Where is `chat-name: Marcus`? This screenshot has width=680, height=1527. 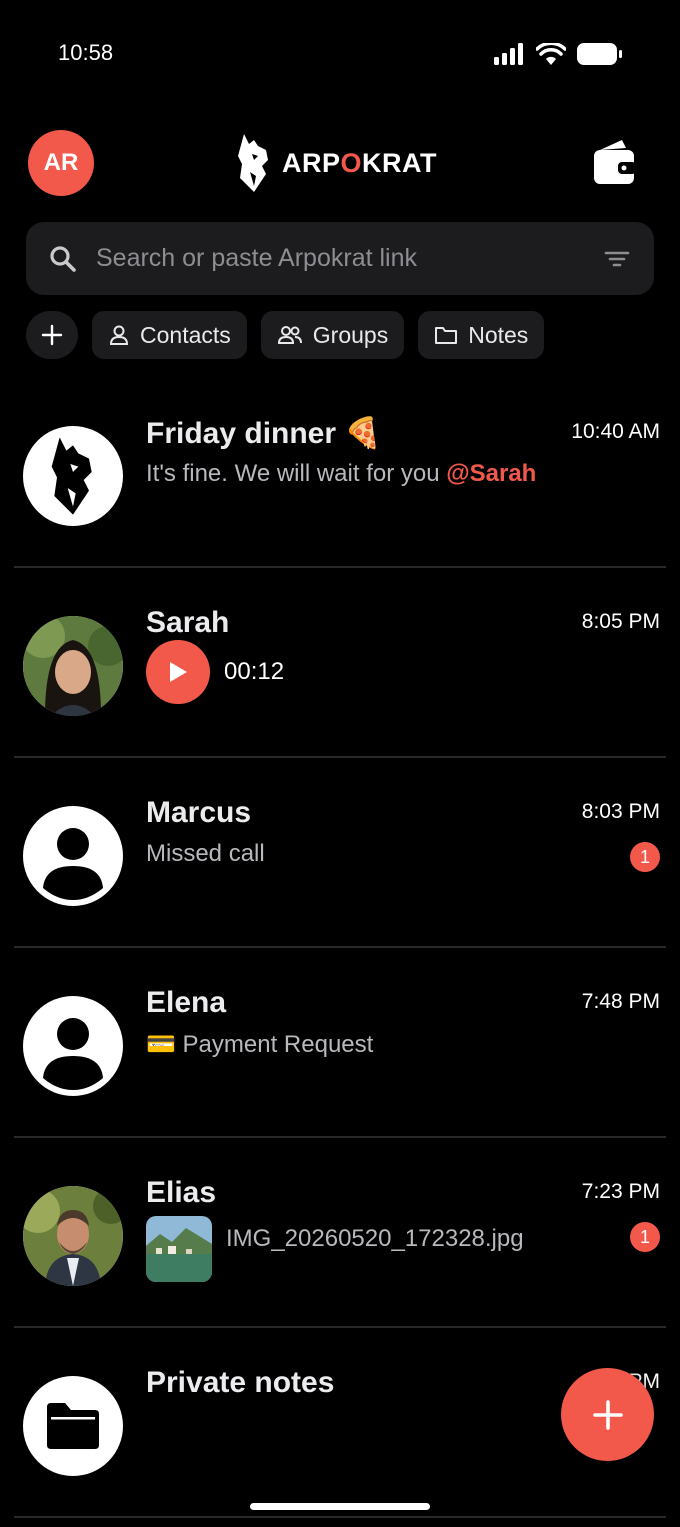 chat-name: Marcus is located at coordinates (199, 812).